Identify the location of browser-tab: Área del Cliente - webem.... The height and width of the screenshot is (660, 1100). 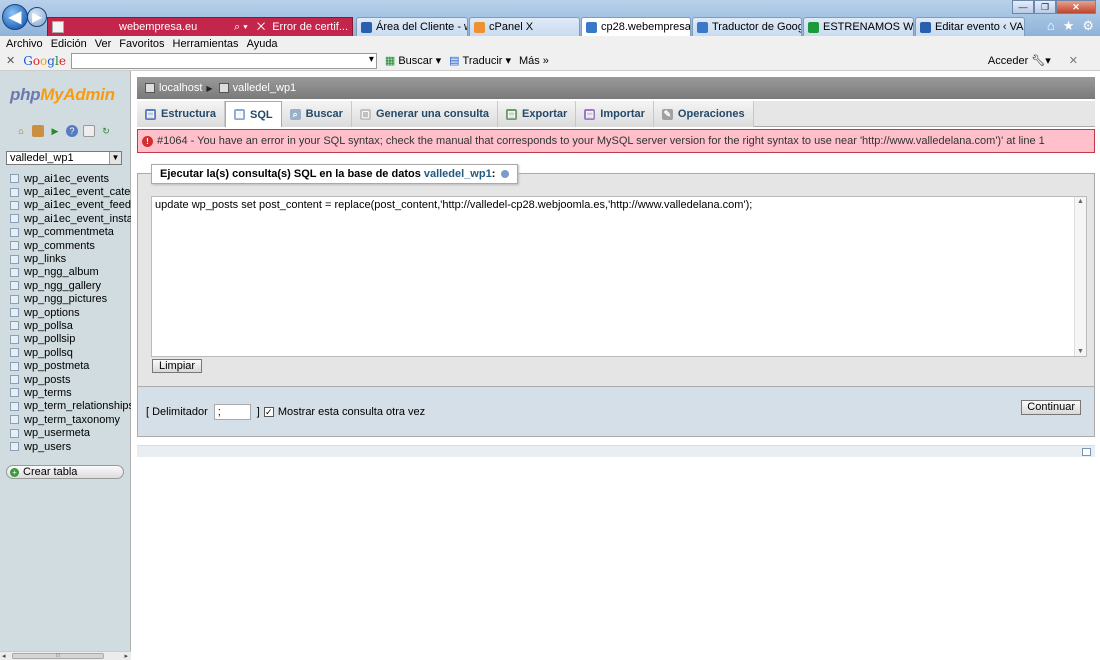
(412, 26).